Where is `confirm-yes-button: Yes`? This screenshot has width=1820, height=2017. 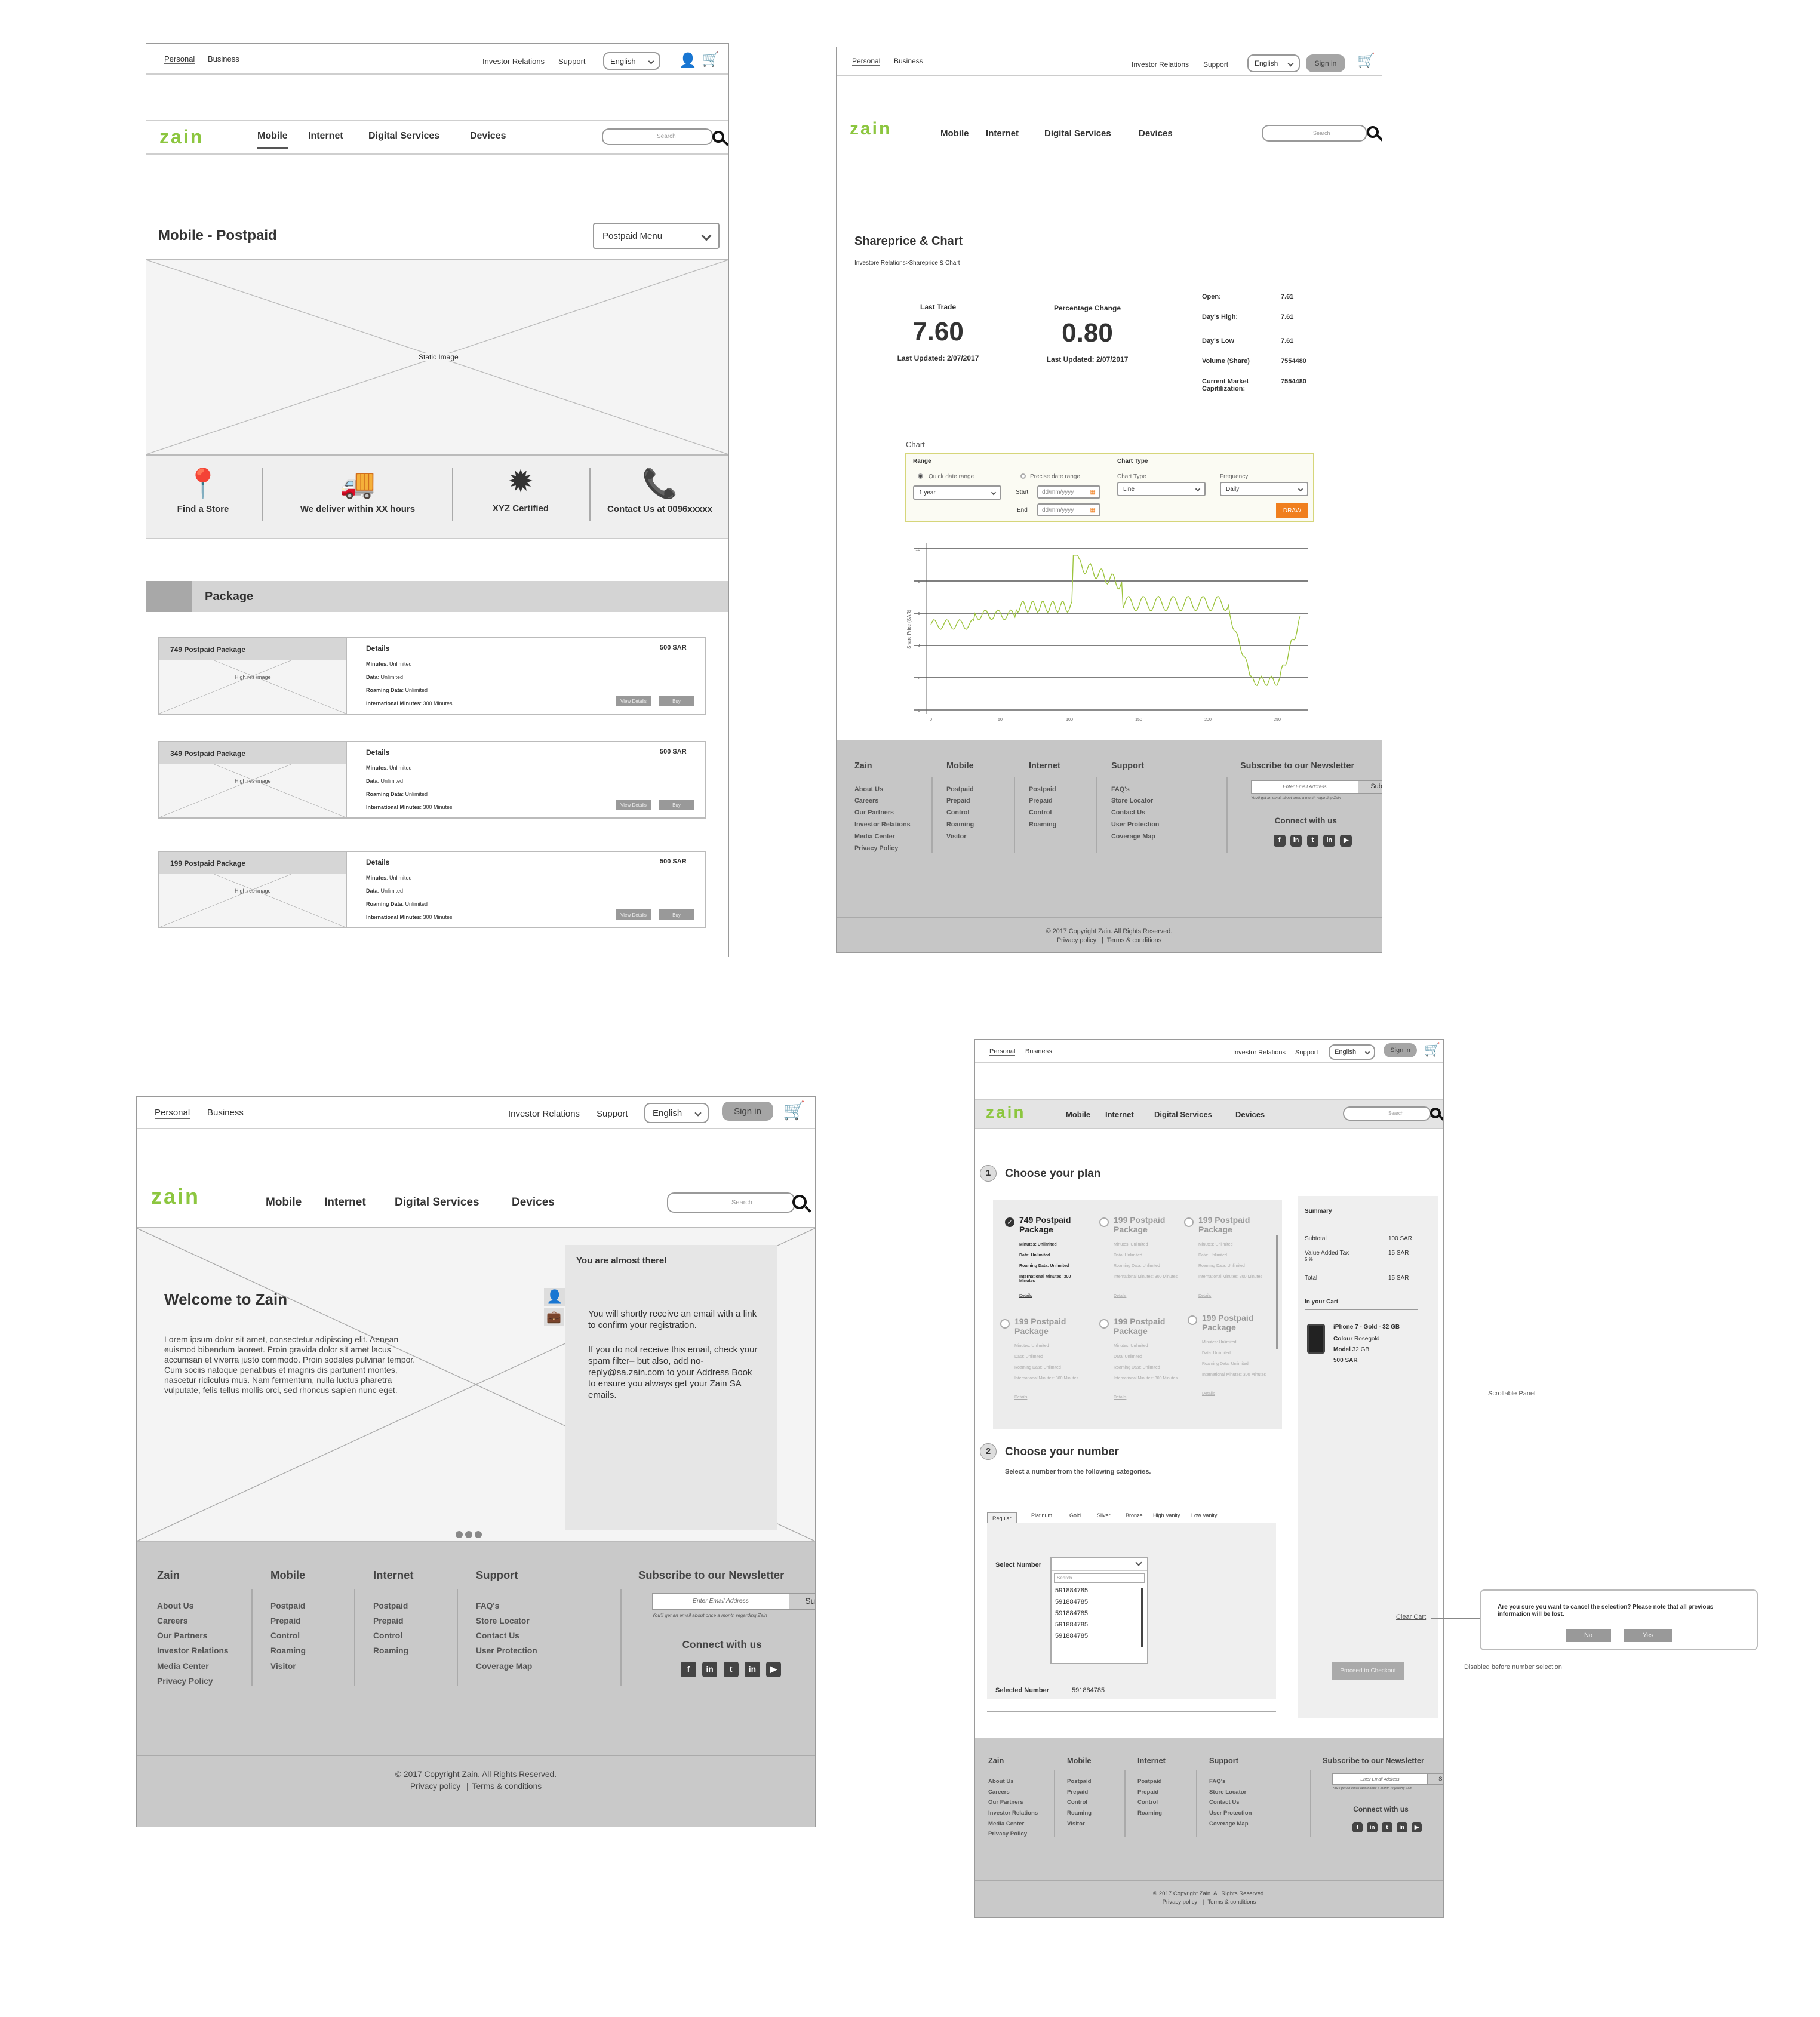 confirm-yes-button: Yes is located at coordinates (1648, 1635).